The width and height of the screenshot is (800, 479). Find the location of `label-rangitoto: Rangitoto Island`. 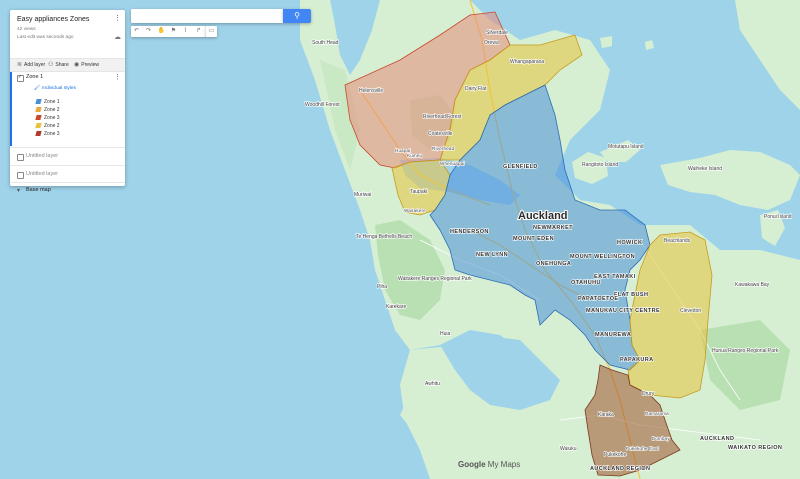

label-rangitoto: Rangitoto Island is located at coordinates (600, 165).